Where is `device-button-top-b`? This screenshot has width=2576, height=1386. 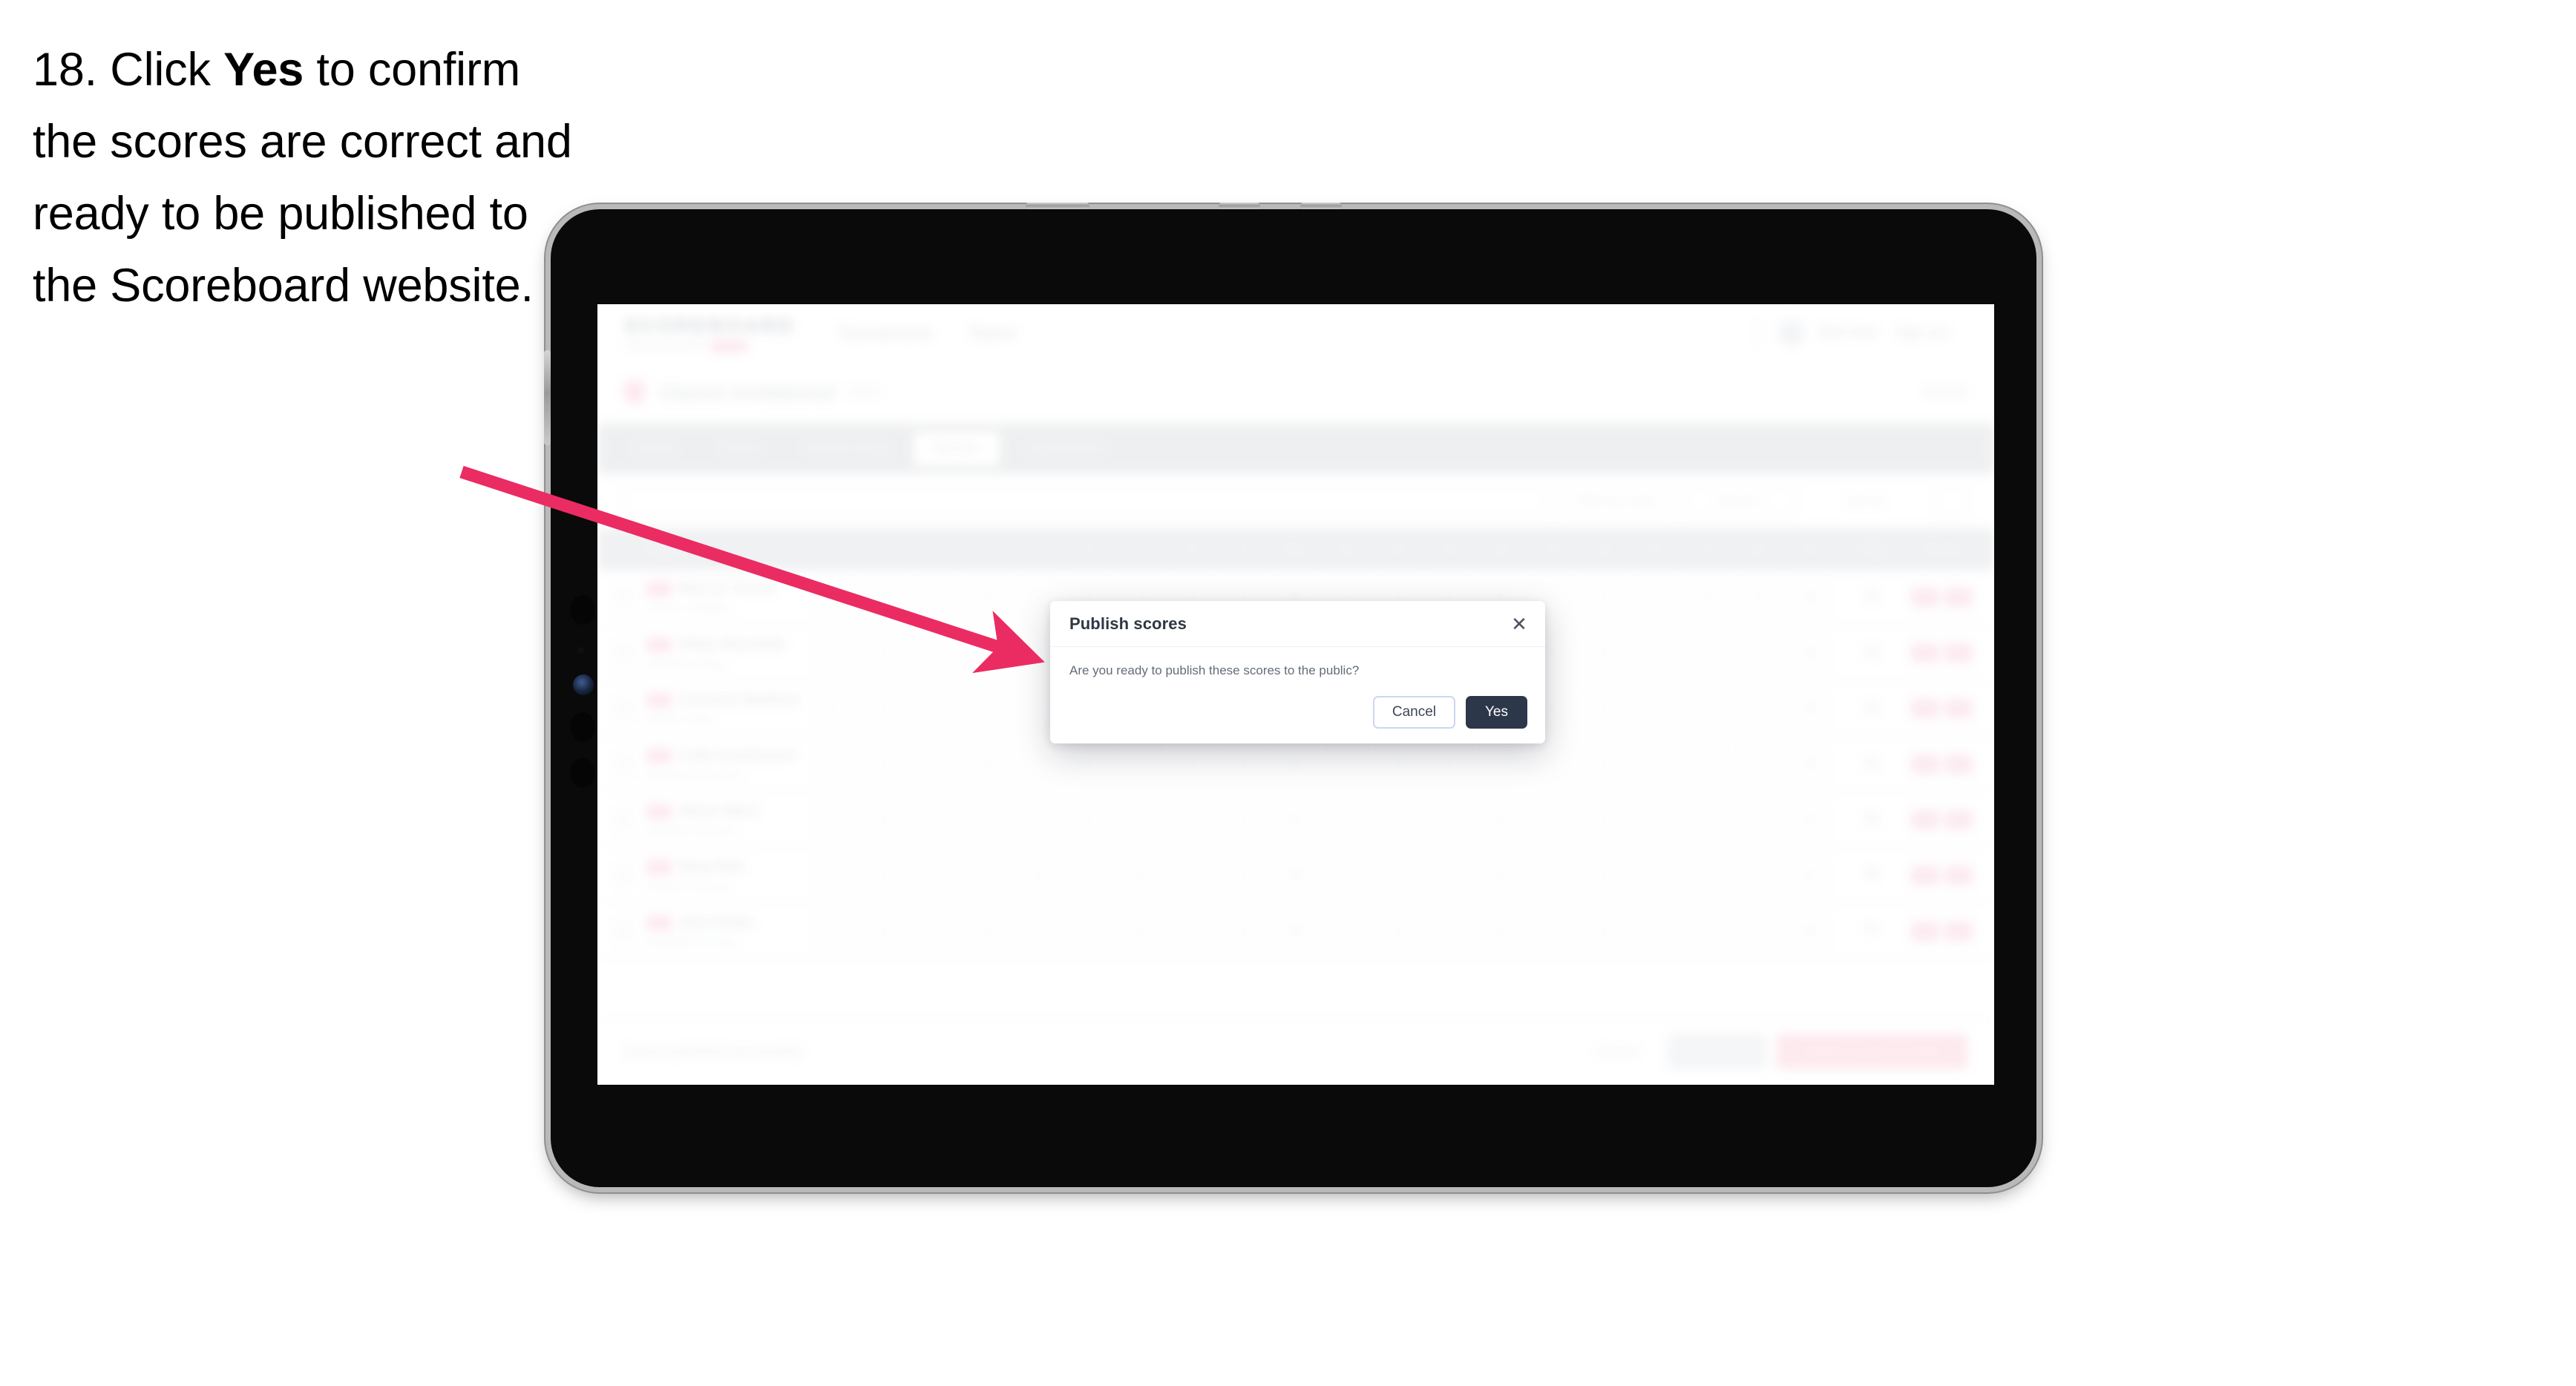 device-button-top-b is located at coordinates (1239, 206).